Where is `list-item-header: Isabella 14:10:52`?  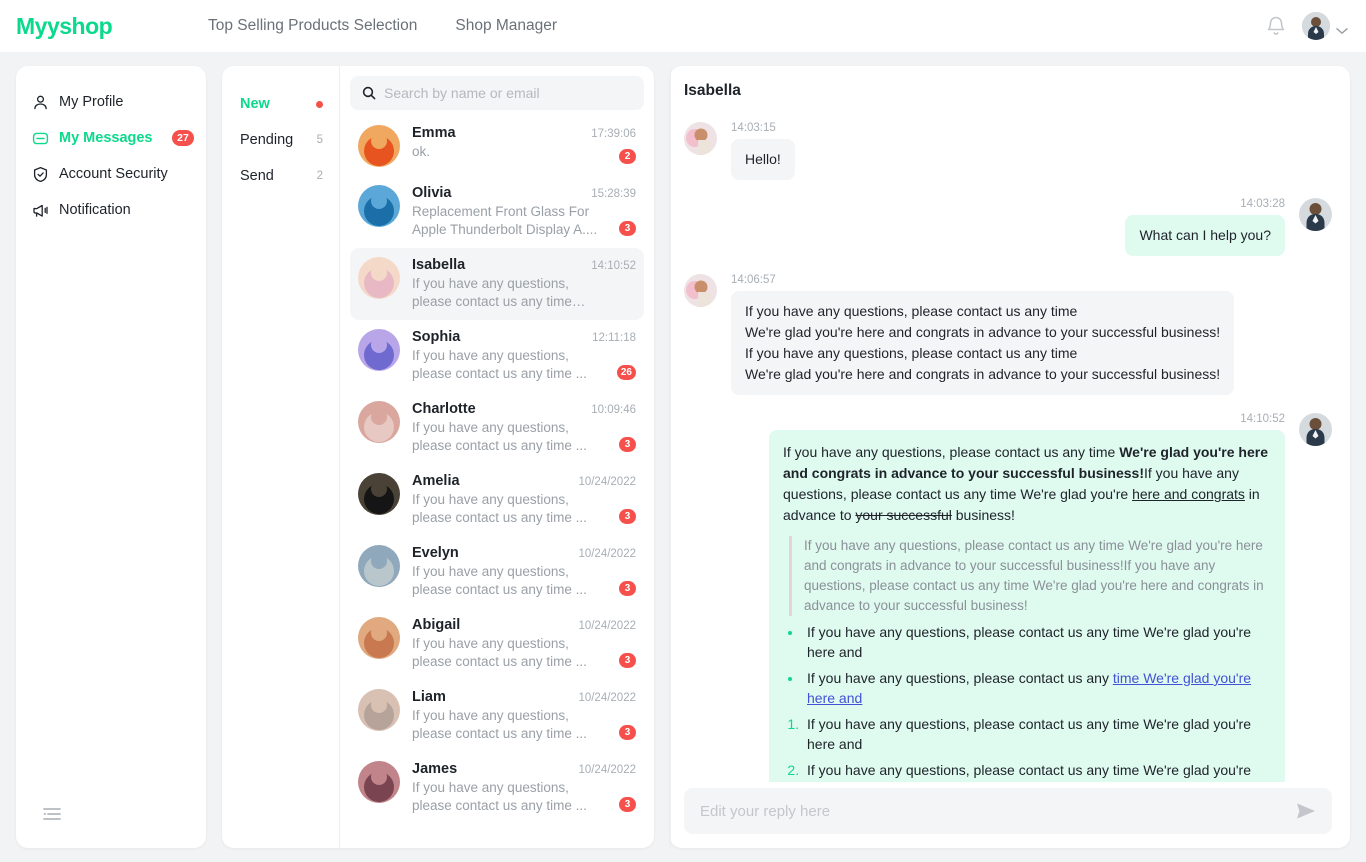
list-item-header: Isabella 14:10:52 is located at coordinates (524, 265).